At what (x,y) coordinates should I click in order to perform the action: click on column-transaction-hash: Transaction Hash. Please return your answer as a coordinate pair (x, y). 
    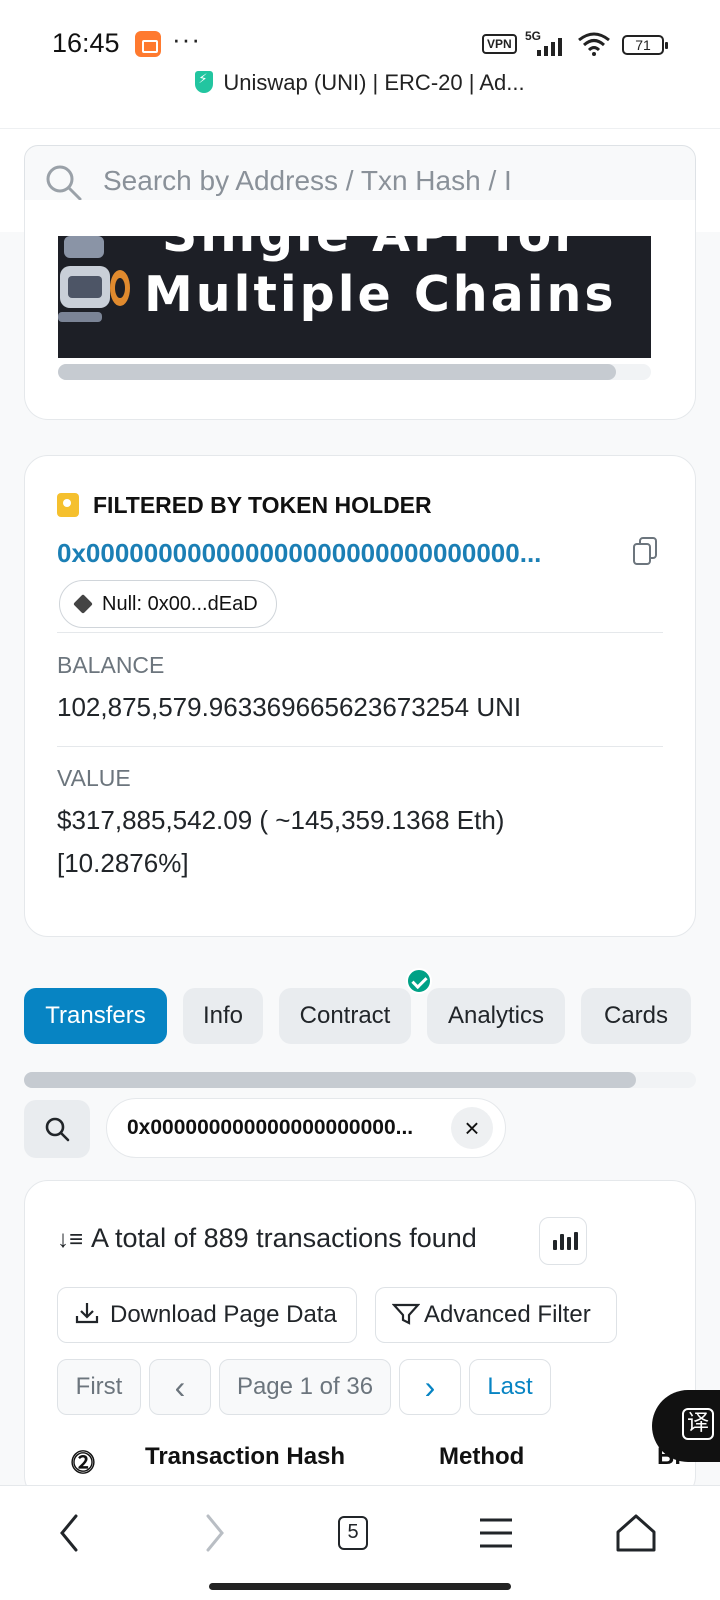
    Looking at the image, I should click on (245, 1456).